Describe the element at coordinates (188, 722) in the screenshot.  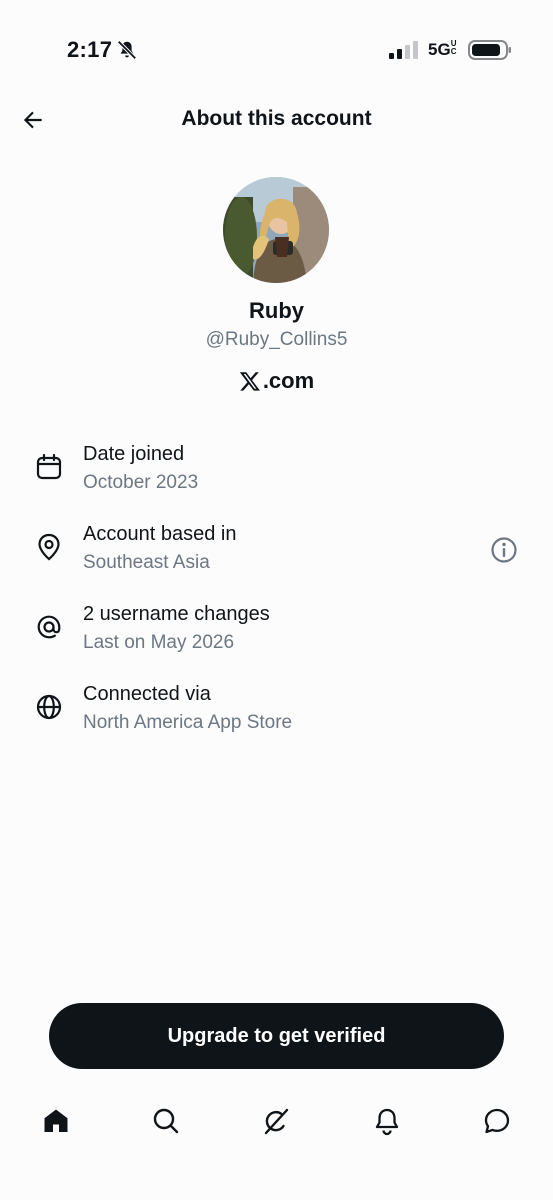
I see `info-value: North America App Store` at that location.